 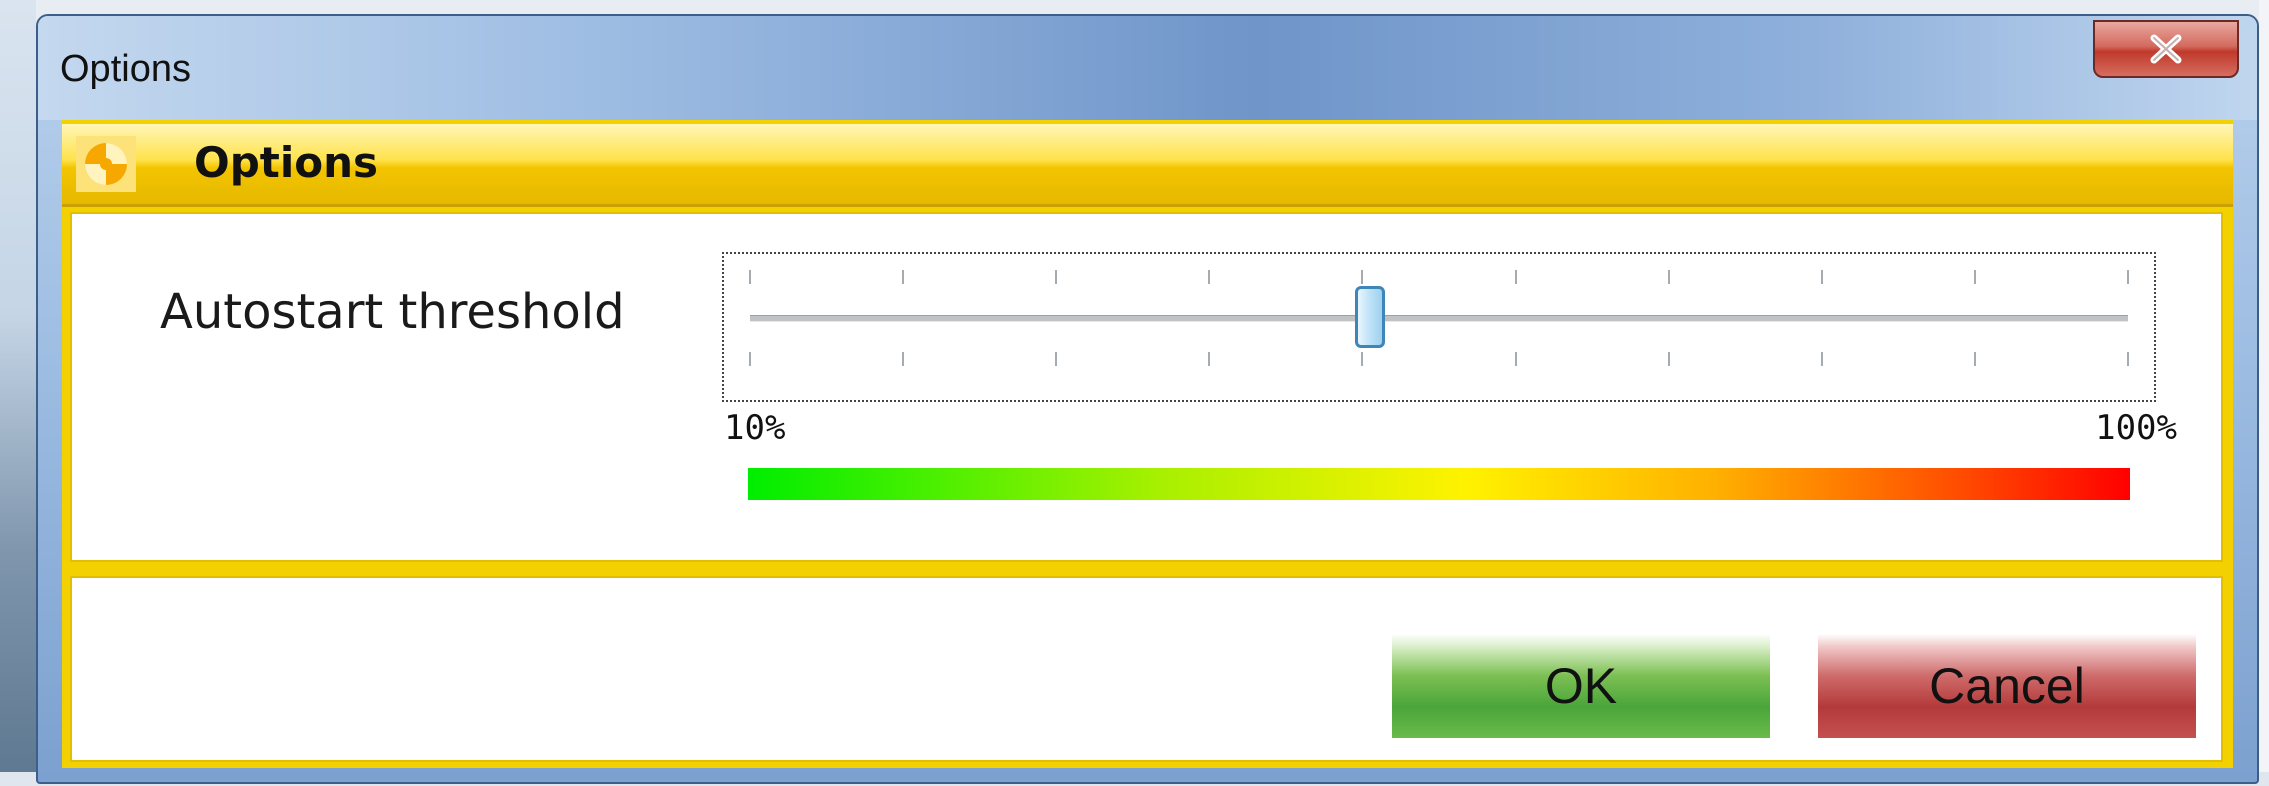 I want to click on window-title: Options, so click(x=125, y=69).